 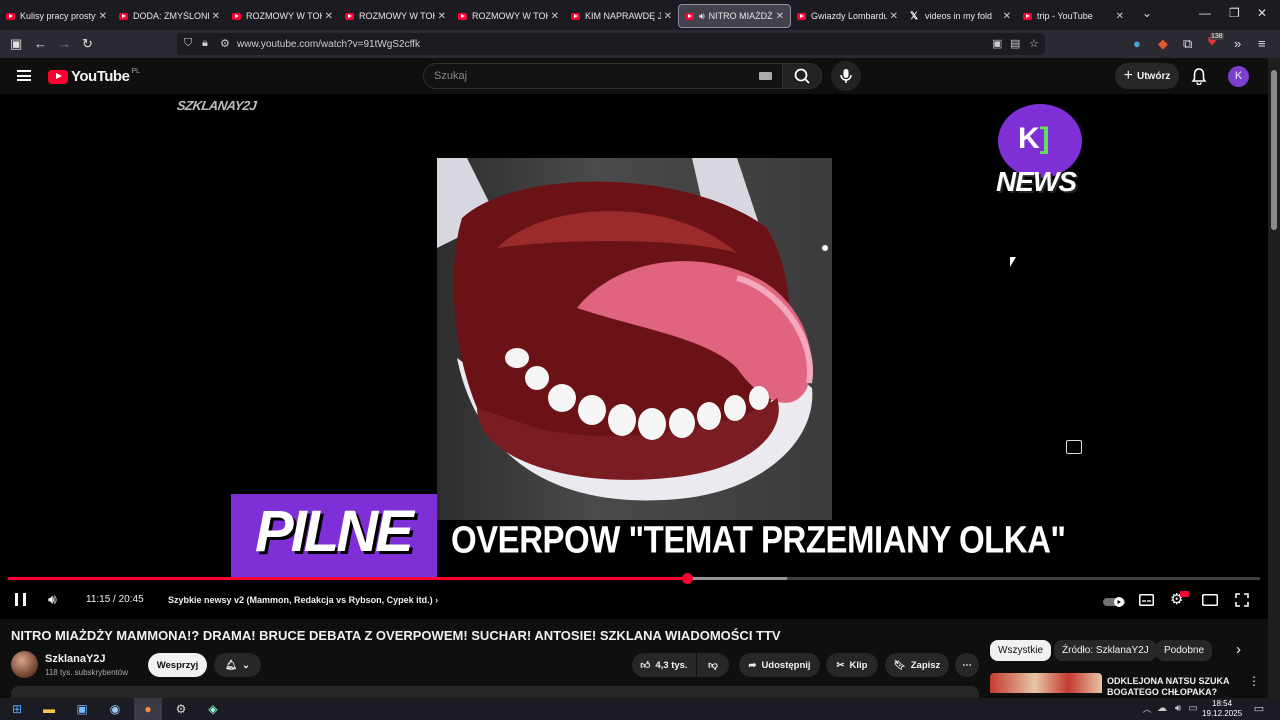 What do you see at coordinates (1105, 650) in the screenshot?
I see `chip-source: Źródło: SzklanaY2J` at bounding box center [1105, 650].